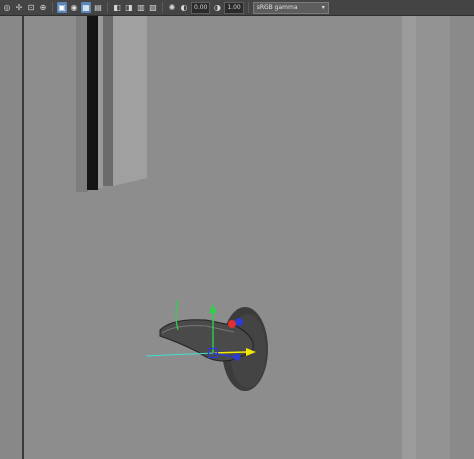 This screenshot has height=459, width=474. What do you see at coordinates (409, 237) in the screenshot?
I see `right-wall-strip` at bounding box center [409, 237].